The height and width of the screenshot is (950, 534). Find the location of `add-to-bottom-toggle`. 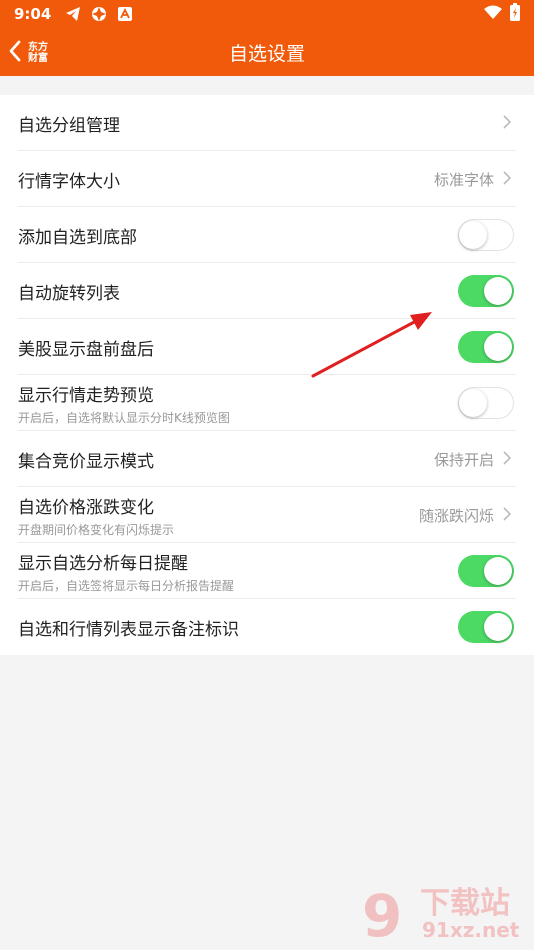

add-to-bottom-toggle is located at coordinates (486, 235).